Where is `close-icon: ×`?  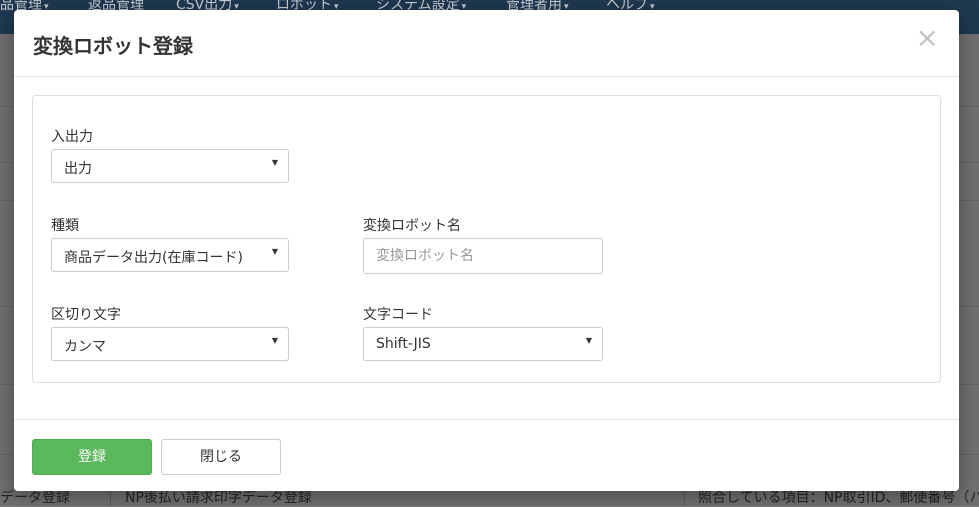 close-icon: × is located at coordinates (927, 38).